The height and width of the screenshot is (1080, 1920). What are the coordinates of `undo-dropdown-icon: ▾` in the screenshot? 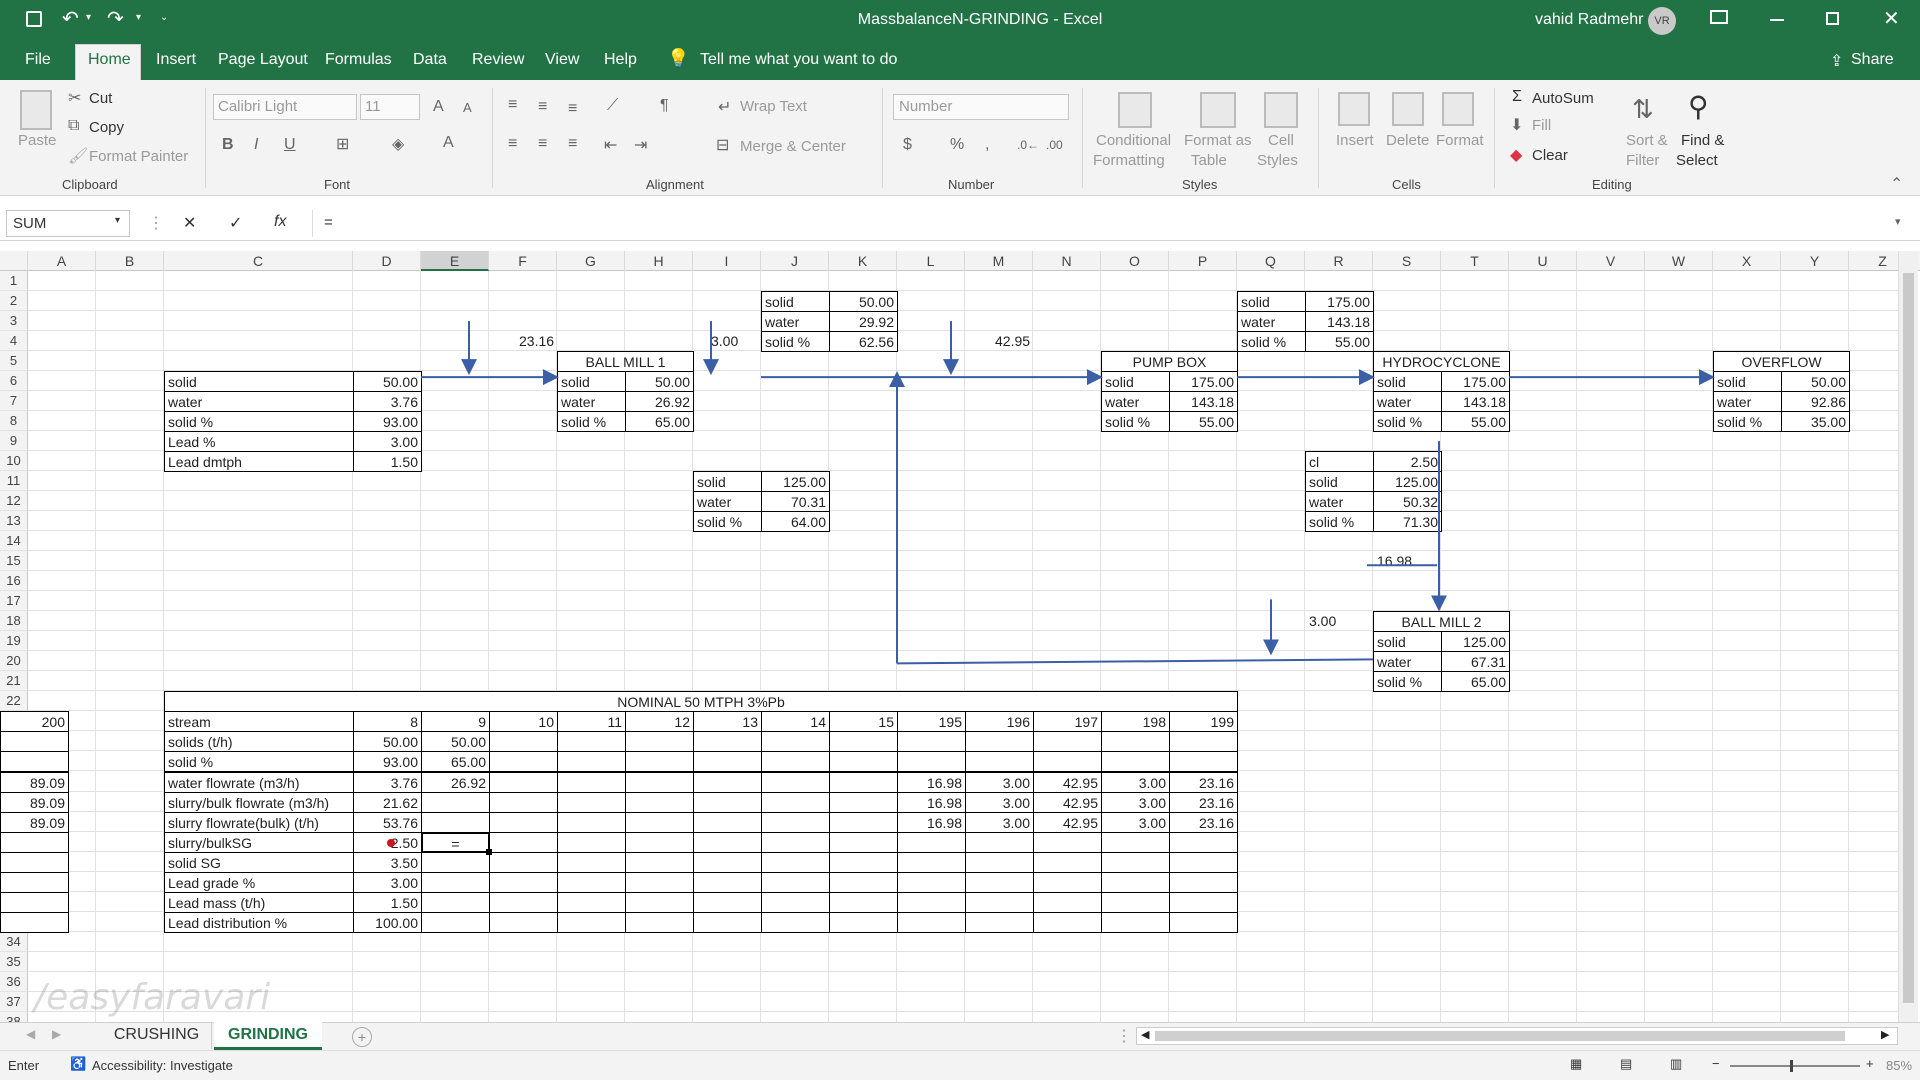 It's located at (88, 17).